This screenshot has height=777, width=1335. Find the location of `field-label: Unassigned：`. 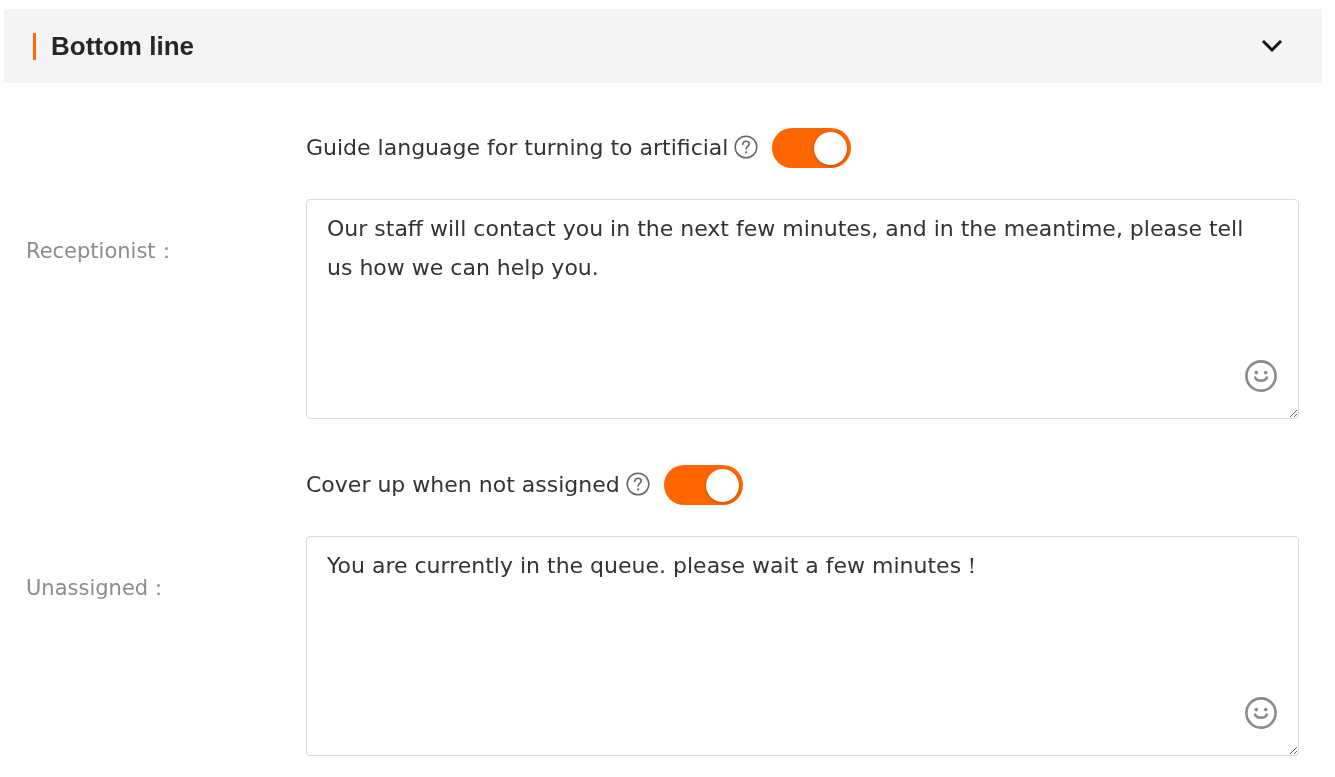

field-label: Unassigned： is located at coordinates (98, 588).